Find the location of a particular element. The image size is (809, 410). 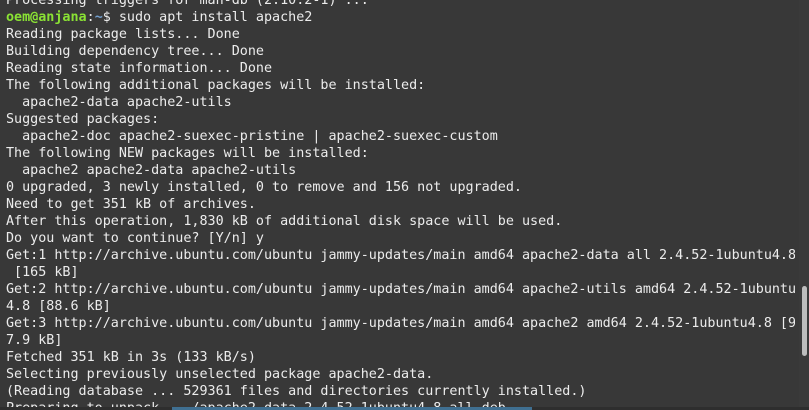

terminal-line: 4.8 [88.6 kB] is located at coordinates (58, 306).